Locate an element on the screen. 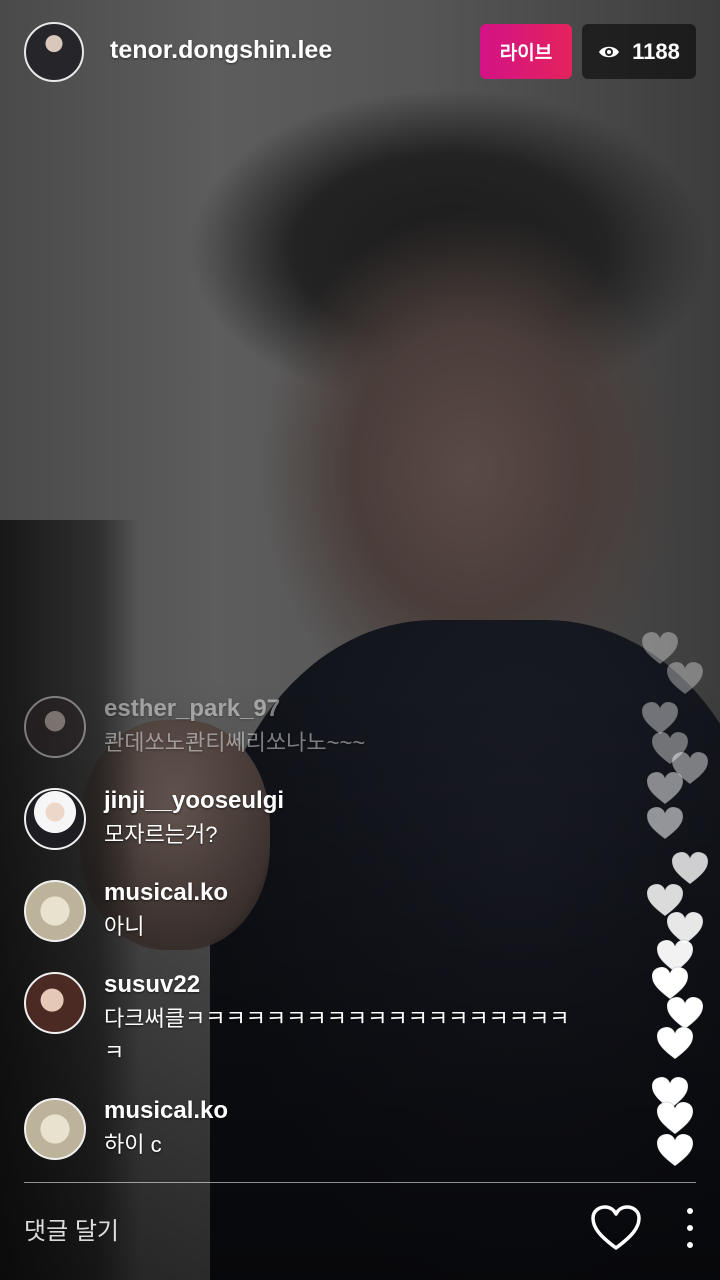 Image resolution: width=720 pixels, height=1280 pixels. comment-text: 다크써클ㅋㅋㅋㅋㅋㅋㅋㅋㅋㅋㅋㅋㅋㅋㅋㅋㅋㅋㅋㅋ is located at coordinates (337, 1035).